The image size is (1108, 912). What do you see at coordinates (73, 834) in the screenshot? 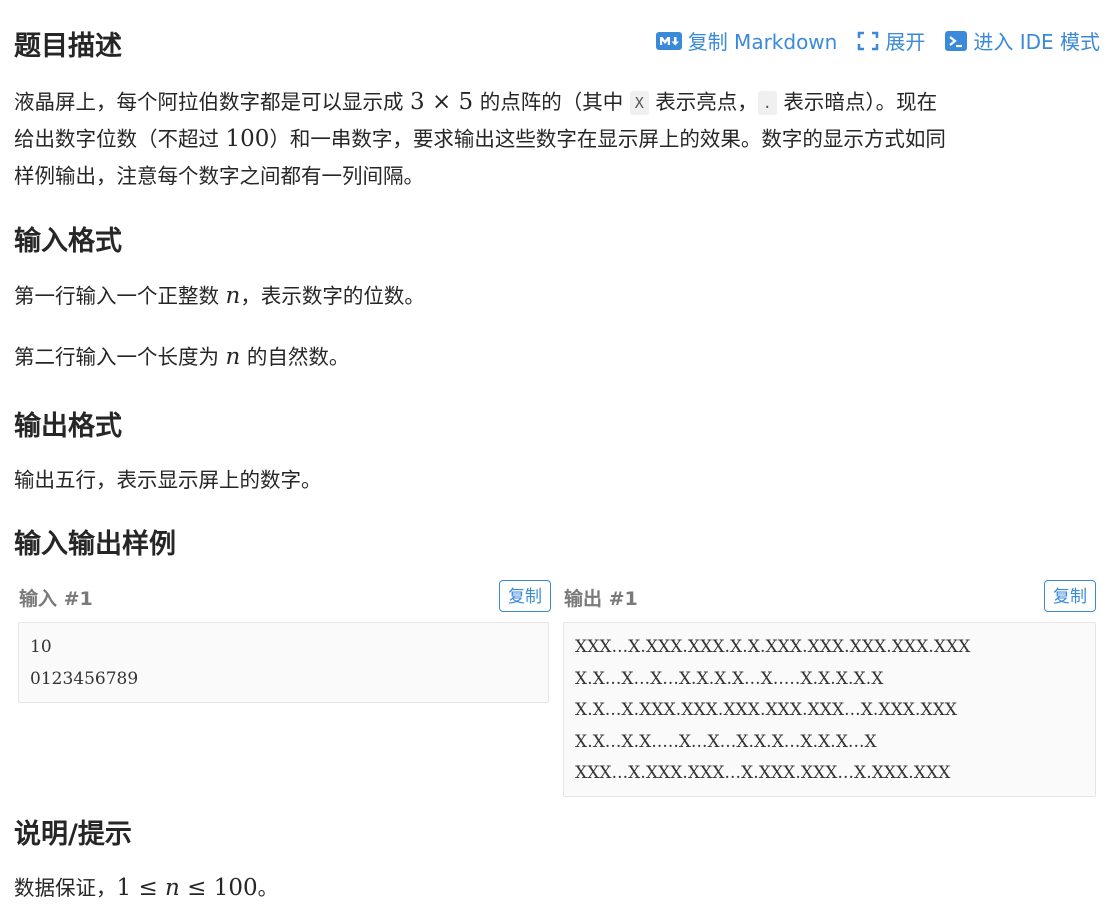
I see `hint-title: 说明/提示` at bounding box center [73, 834].